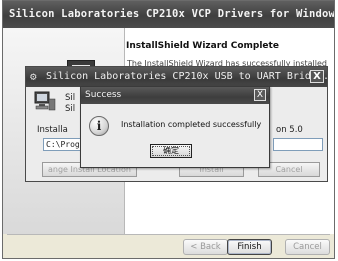 Image resolution: width=338 pixels, height=261 pixels. I want to click on computer-icon, so click(45, 101).